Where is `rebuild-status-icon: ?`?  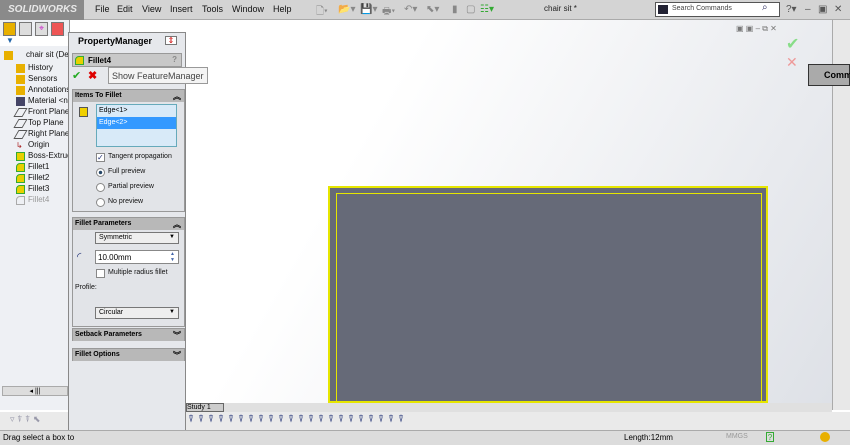 rebuild-status-icon: ? is located at coordinates (770, 437).